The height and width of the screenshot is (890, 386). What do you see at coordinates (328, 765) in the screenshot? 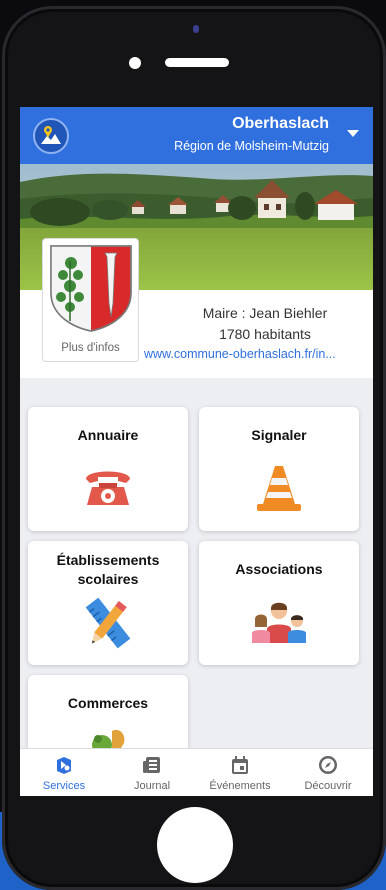
I see `compass-icon` at bounding box center [328, 765].